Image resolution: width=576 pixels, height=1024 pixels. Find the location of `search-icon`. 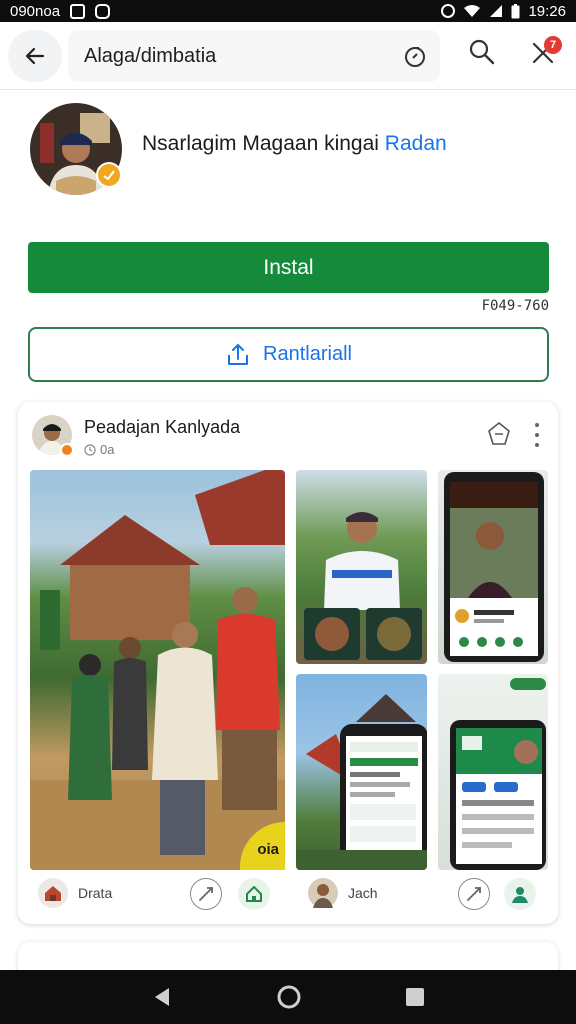

search-icon is located at coordinates (482, 52).